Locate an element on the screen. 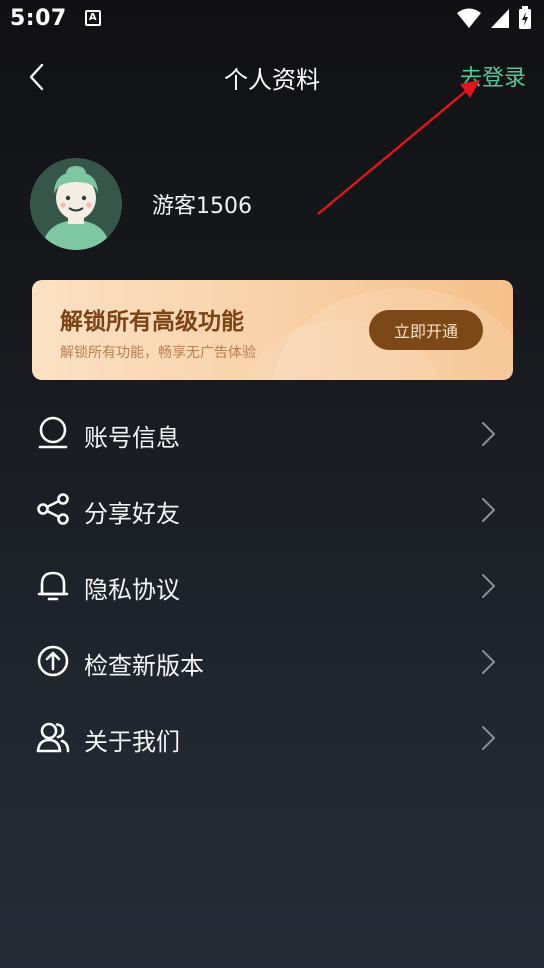 This screenshot has width=544, height=968. upload-icon is located at coordinates (53, 661).